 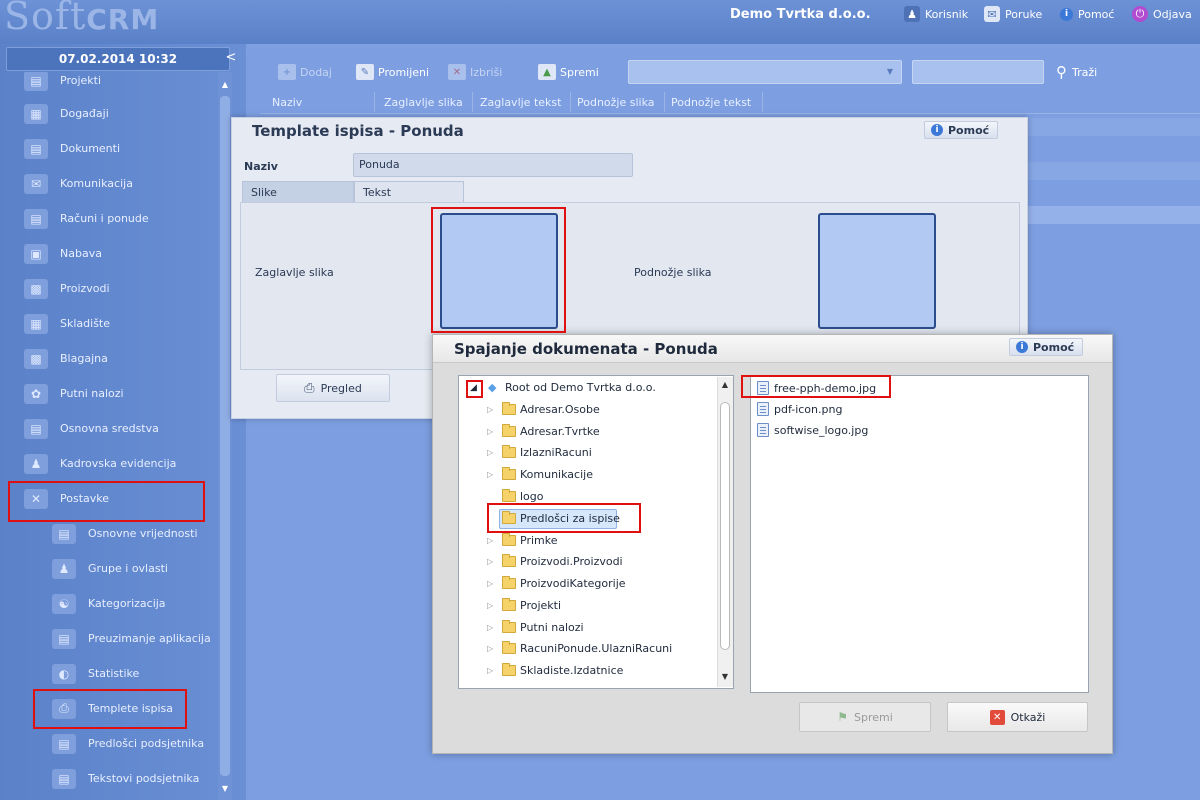 I want to click on footer-image-label: Podnožje slika, so click(x=673, y=272).